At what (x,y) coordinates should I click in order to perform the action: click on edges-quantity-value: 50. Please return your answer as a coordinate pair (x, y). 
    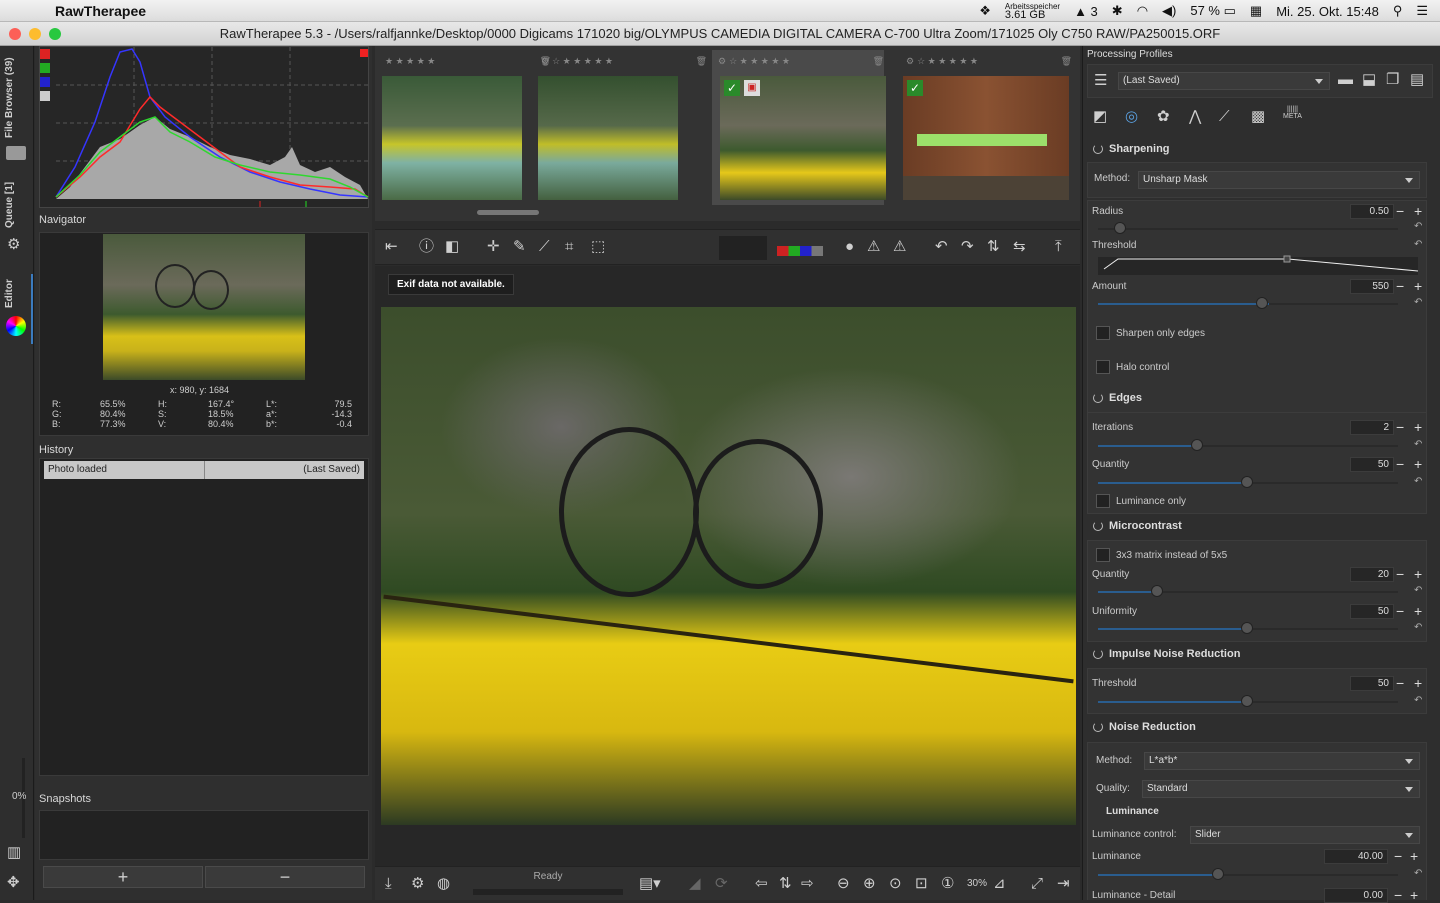
    Looking at the image, I should click on (1372, 464).